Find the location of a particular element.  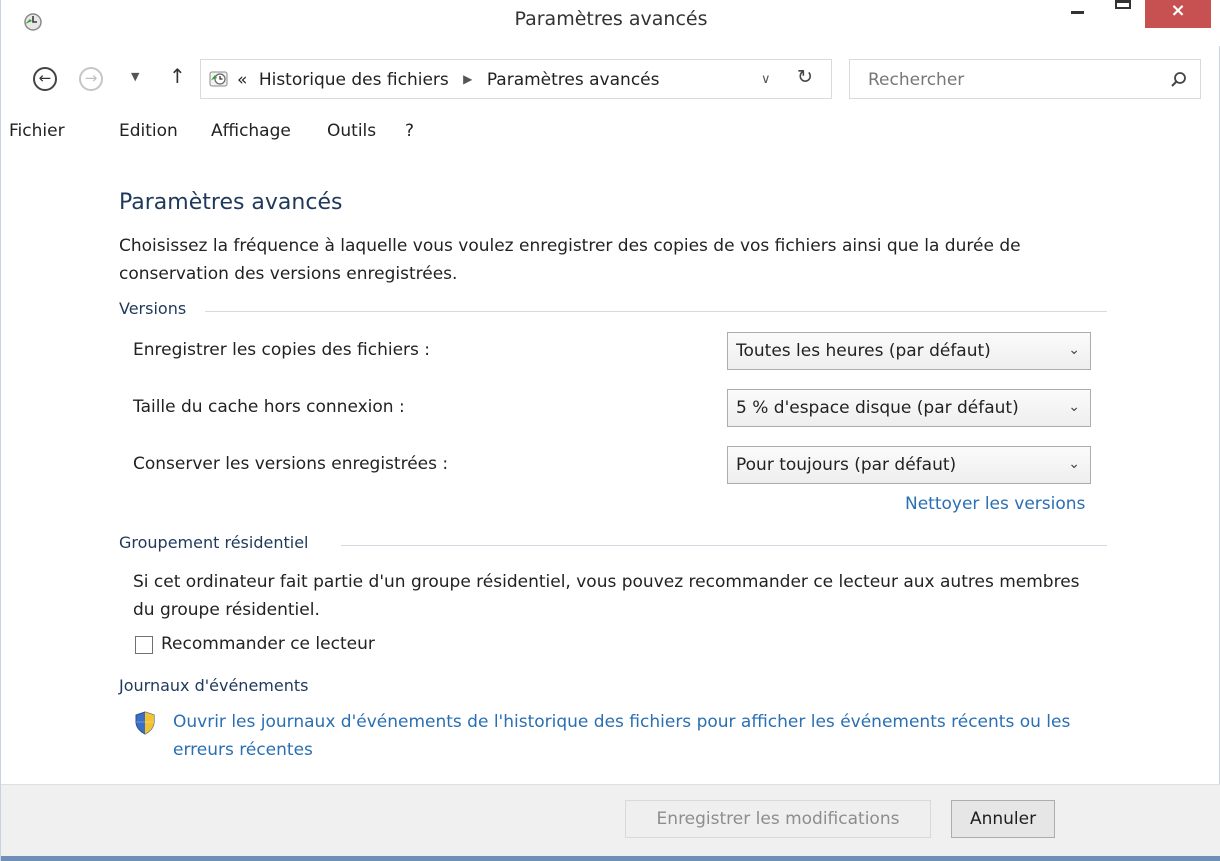

menu-help: ? is located at coordinates (409, 131).